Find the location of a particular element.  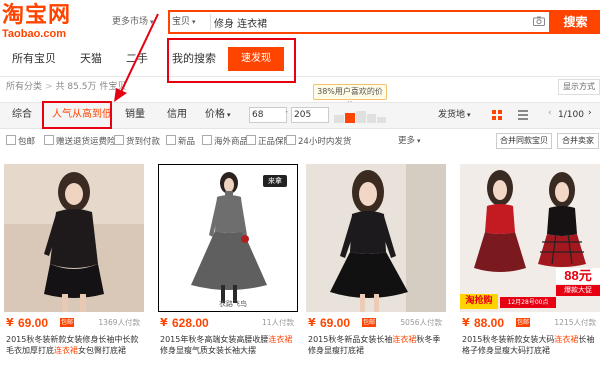

watermark-text: 衣路飞鸟 is located at coordinates (233, 304).